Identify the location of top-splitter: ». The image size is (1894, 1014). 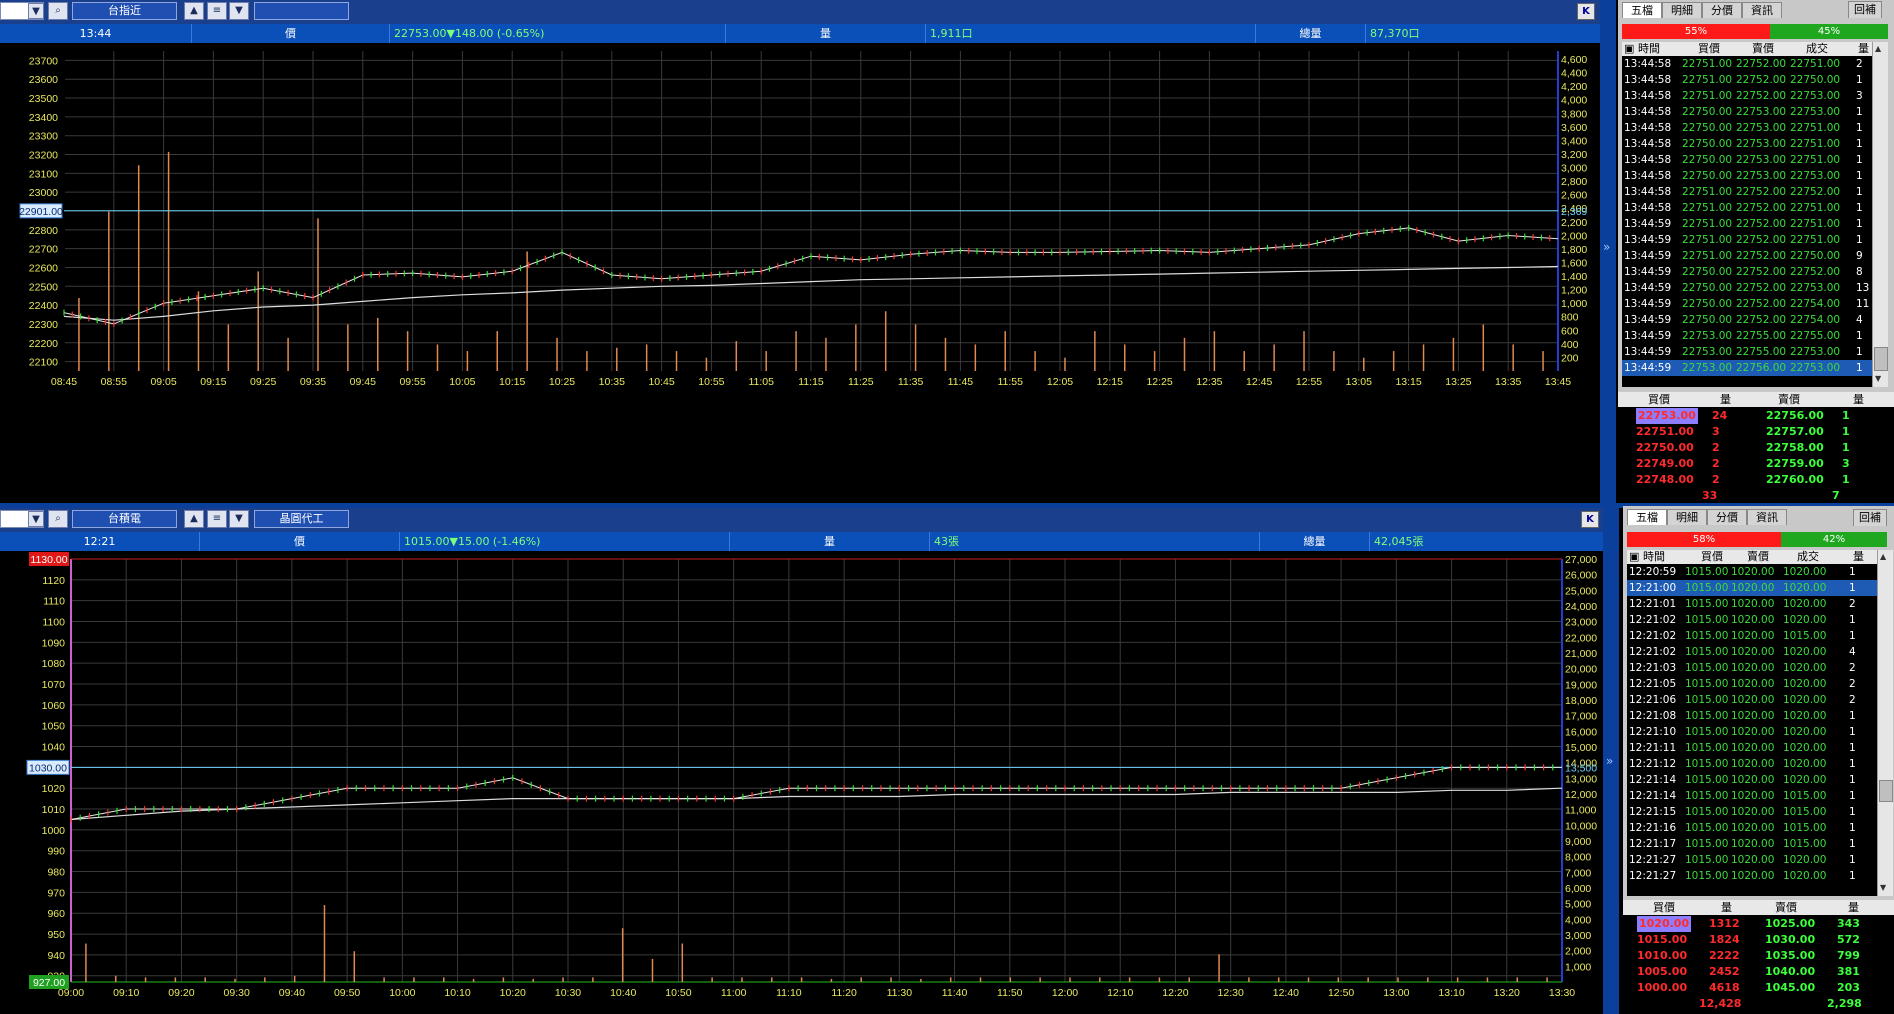
(1608, 251).